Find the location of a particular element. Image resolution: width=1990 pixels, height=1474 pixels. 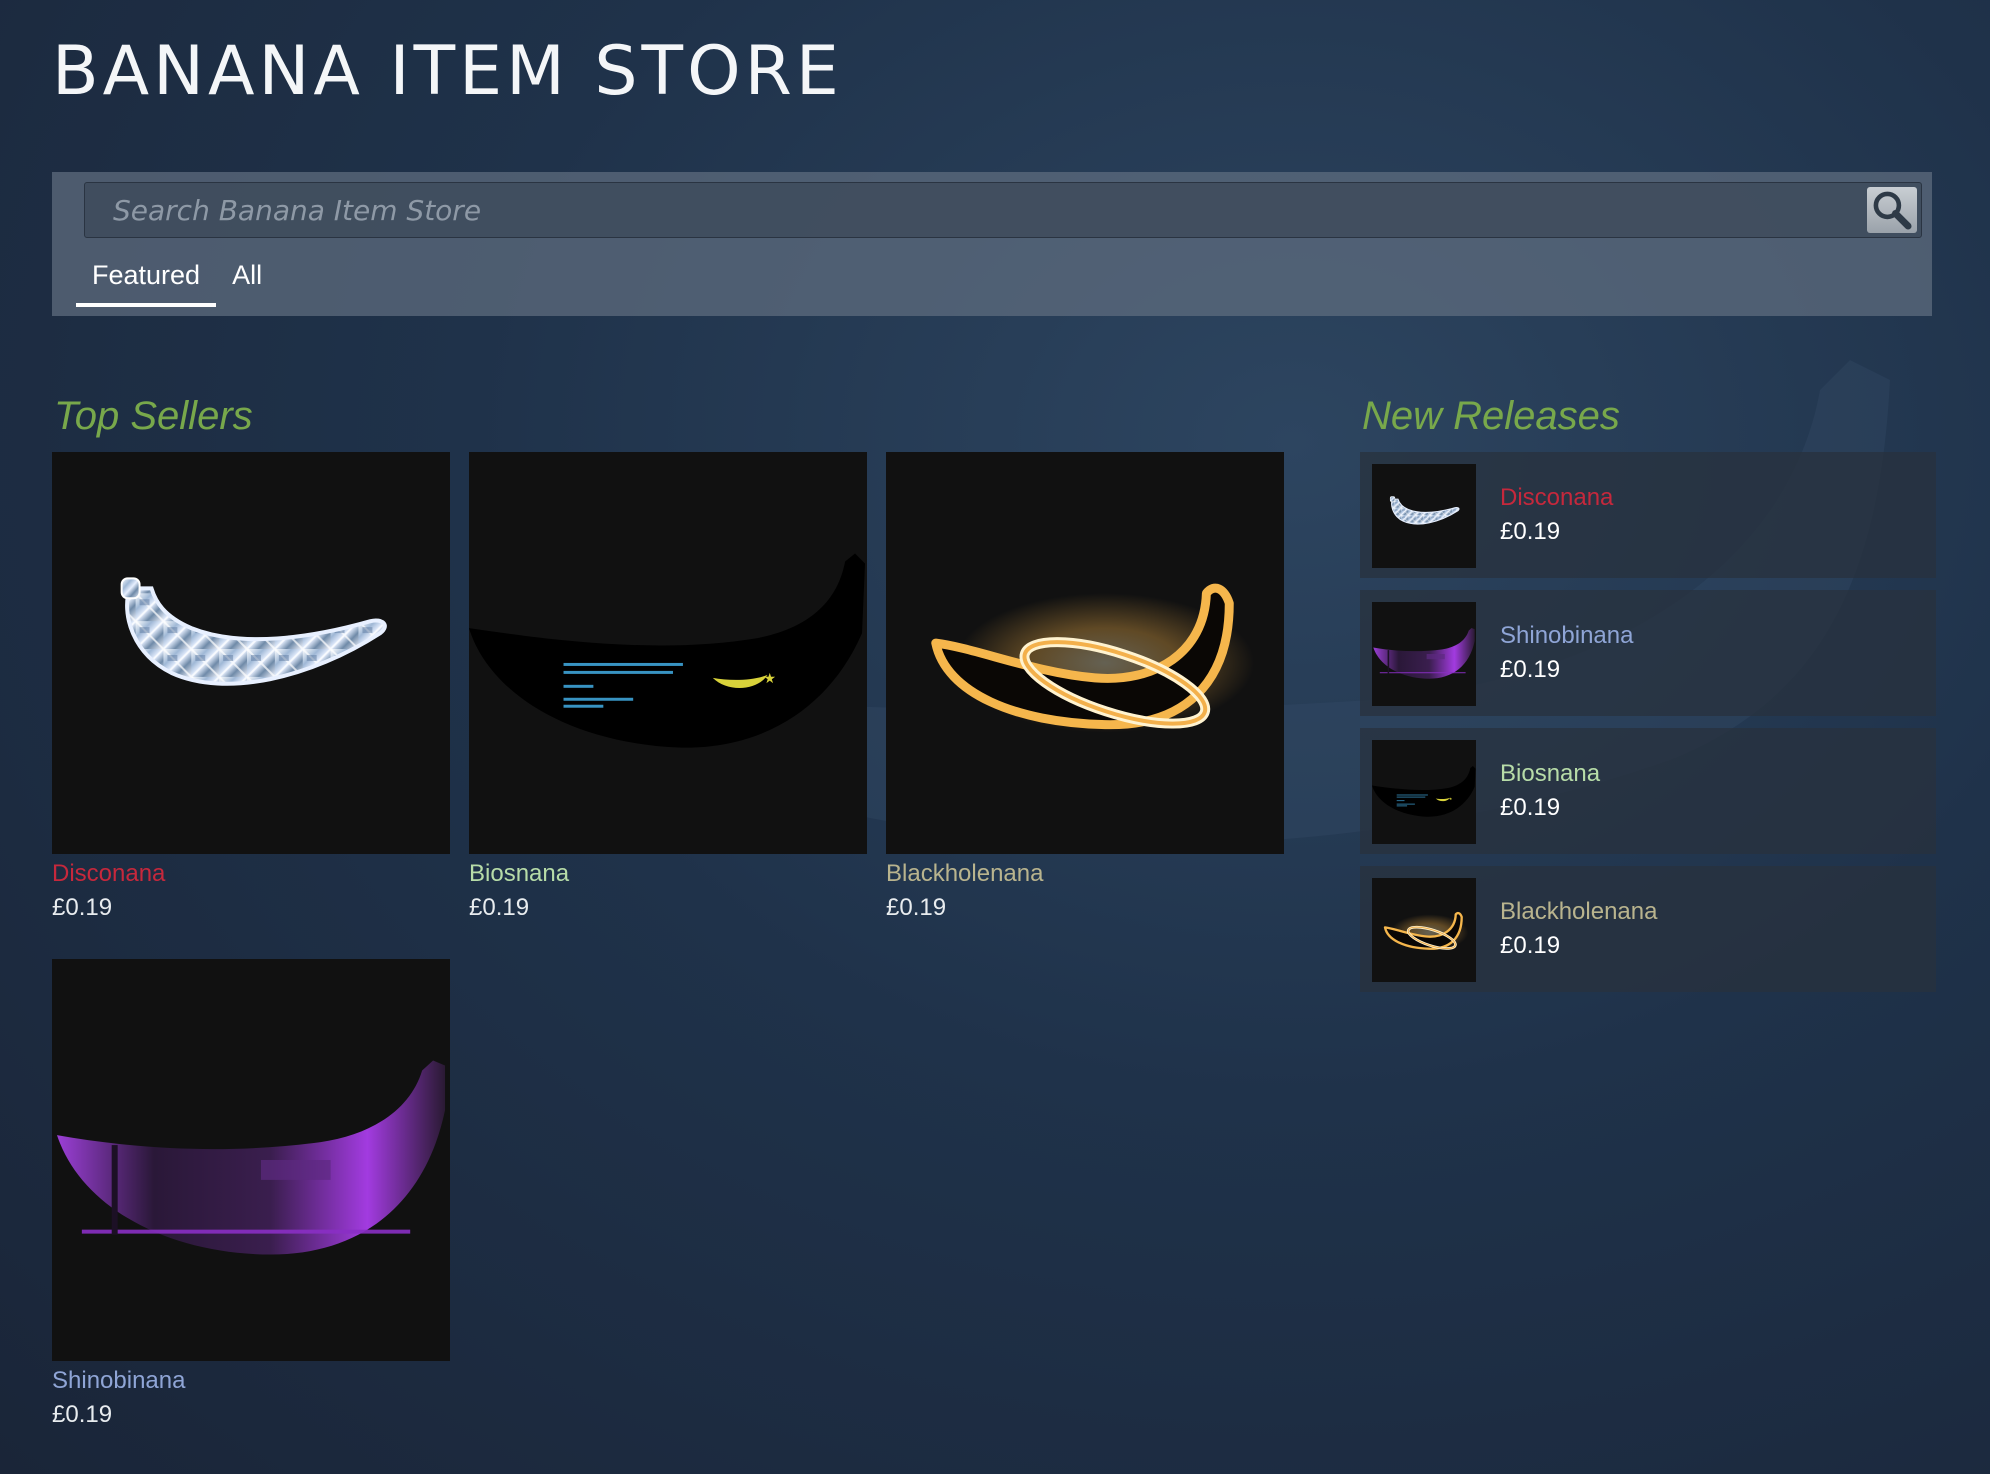

item-name: Disconana is located at coordinates (251, 874).